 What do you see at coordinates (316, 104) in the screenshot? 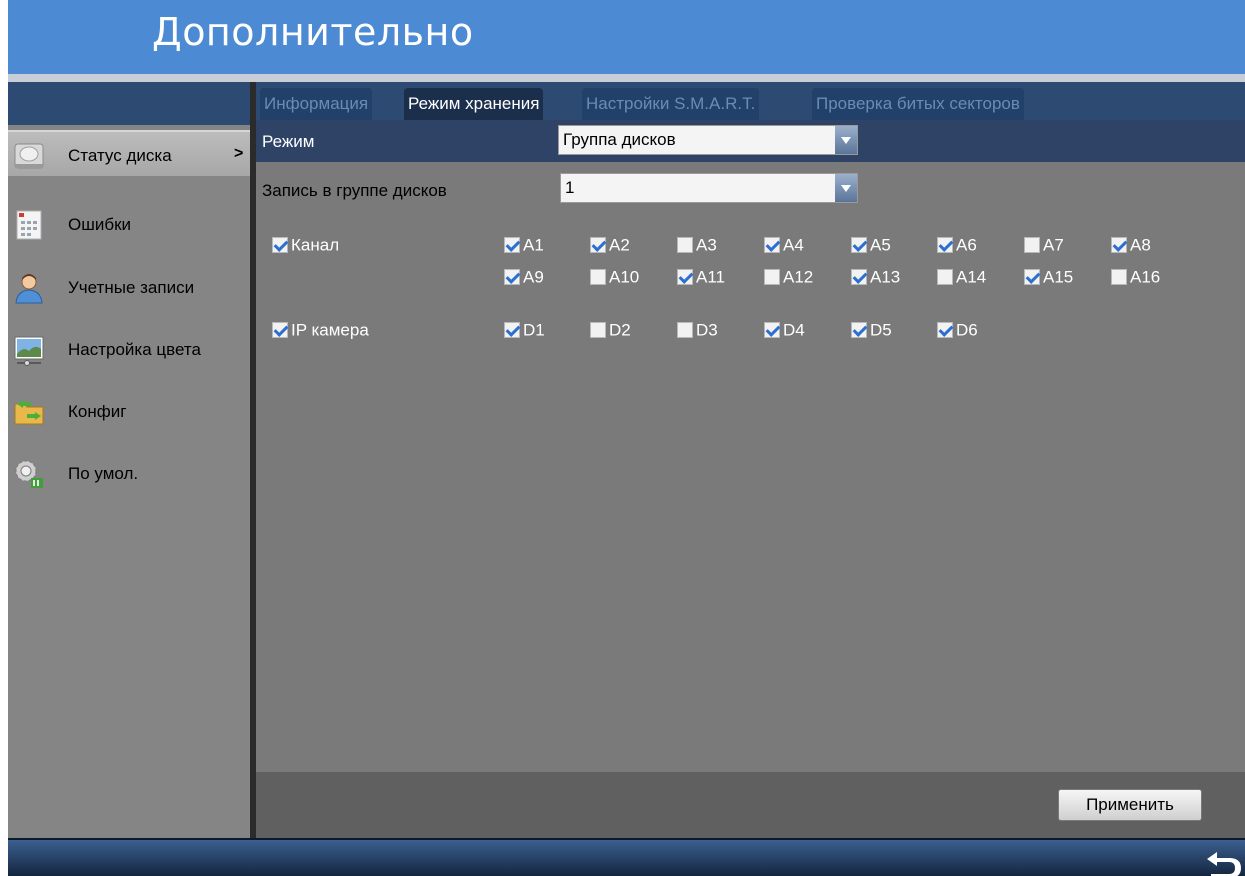
I see `tab-info: Информация` at bounding box center [316, 104].